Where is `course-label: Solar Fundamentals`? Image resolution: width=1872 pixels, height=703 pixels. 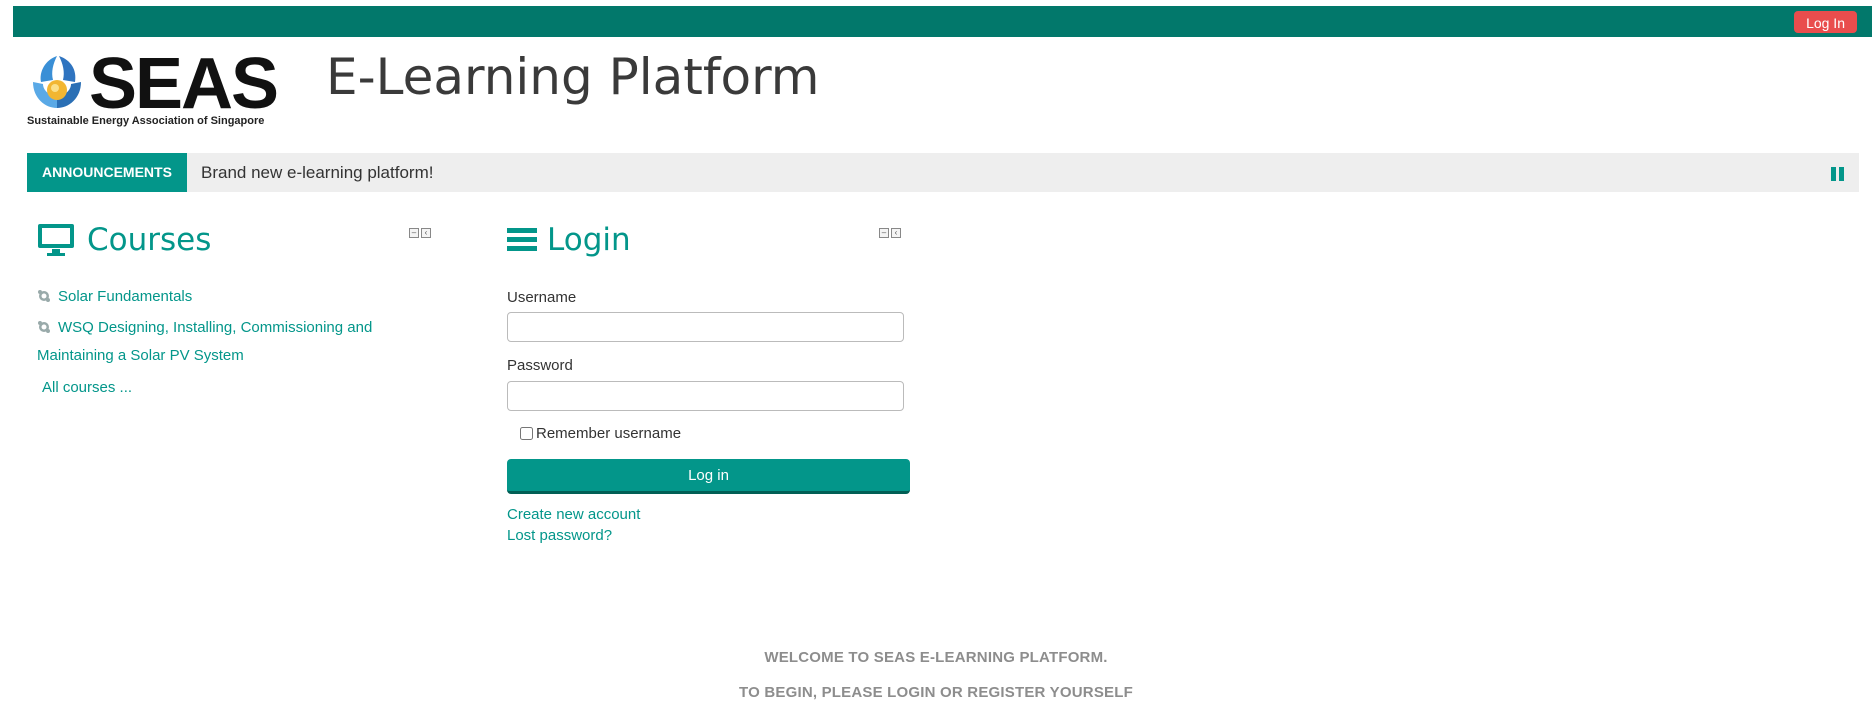
course-label: Solar Fundamentals is located at coordinates (125, 296).